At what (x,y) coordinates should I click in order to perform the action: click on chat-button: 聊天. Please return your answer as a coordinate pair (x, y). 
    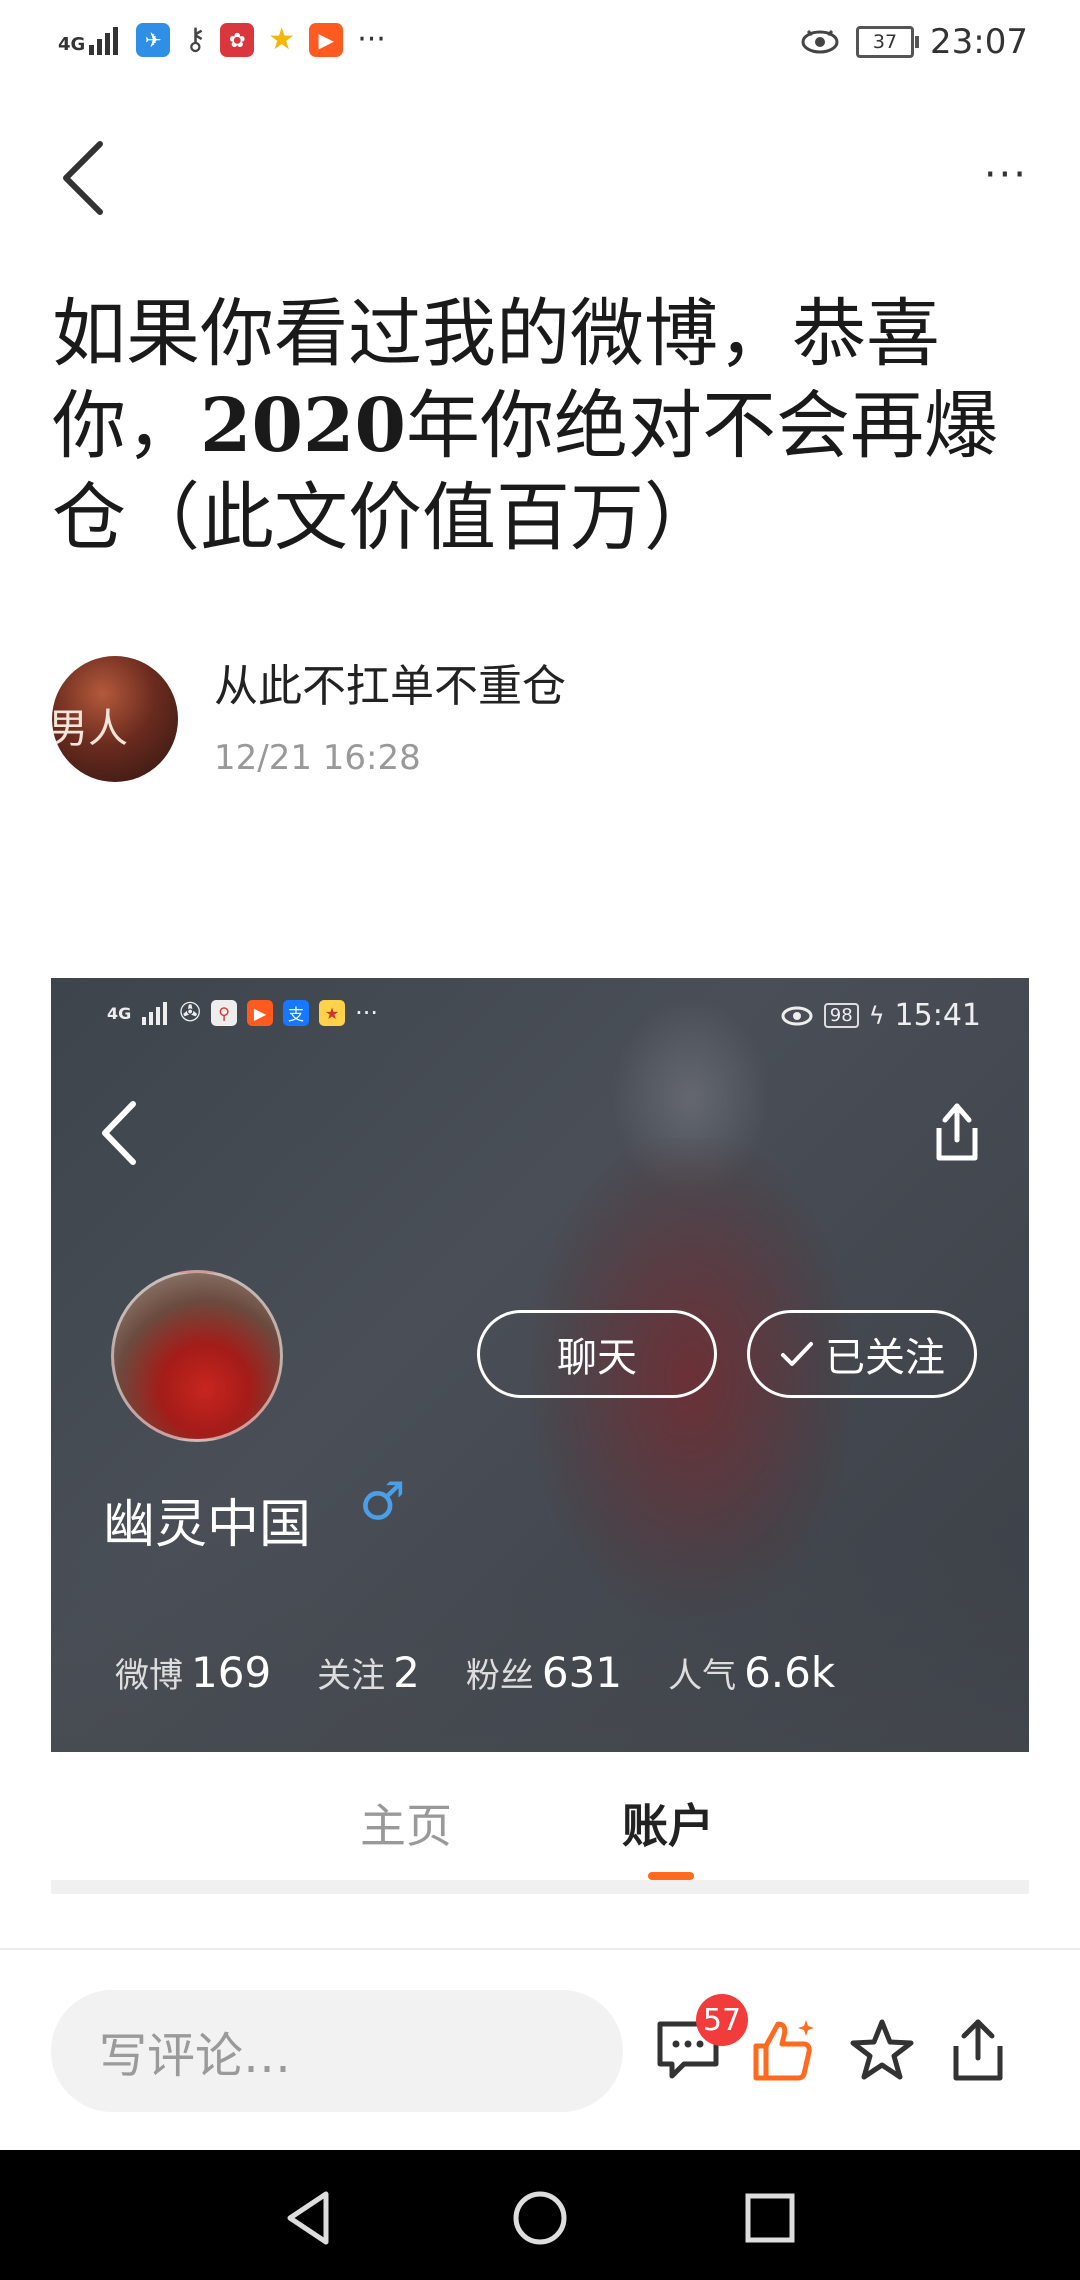
    Looking at the image, I should click on (597, 1354).